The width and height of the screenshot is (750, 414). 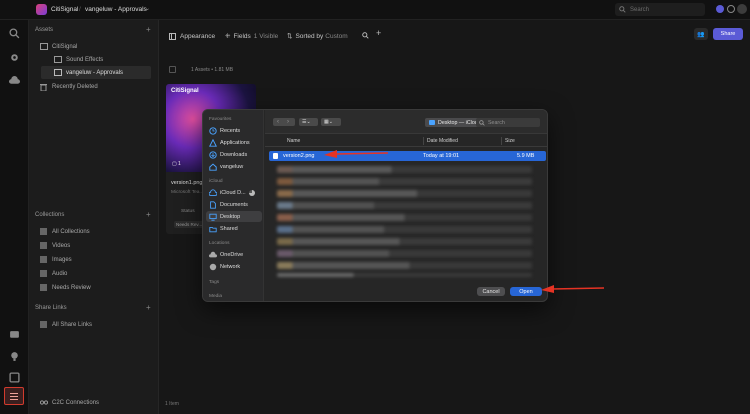 I want to click on c2c-connections-link: C2C Connections, so click(x=94, y=402).